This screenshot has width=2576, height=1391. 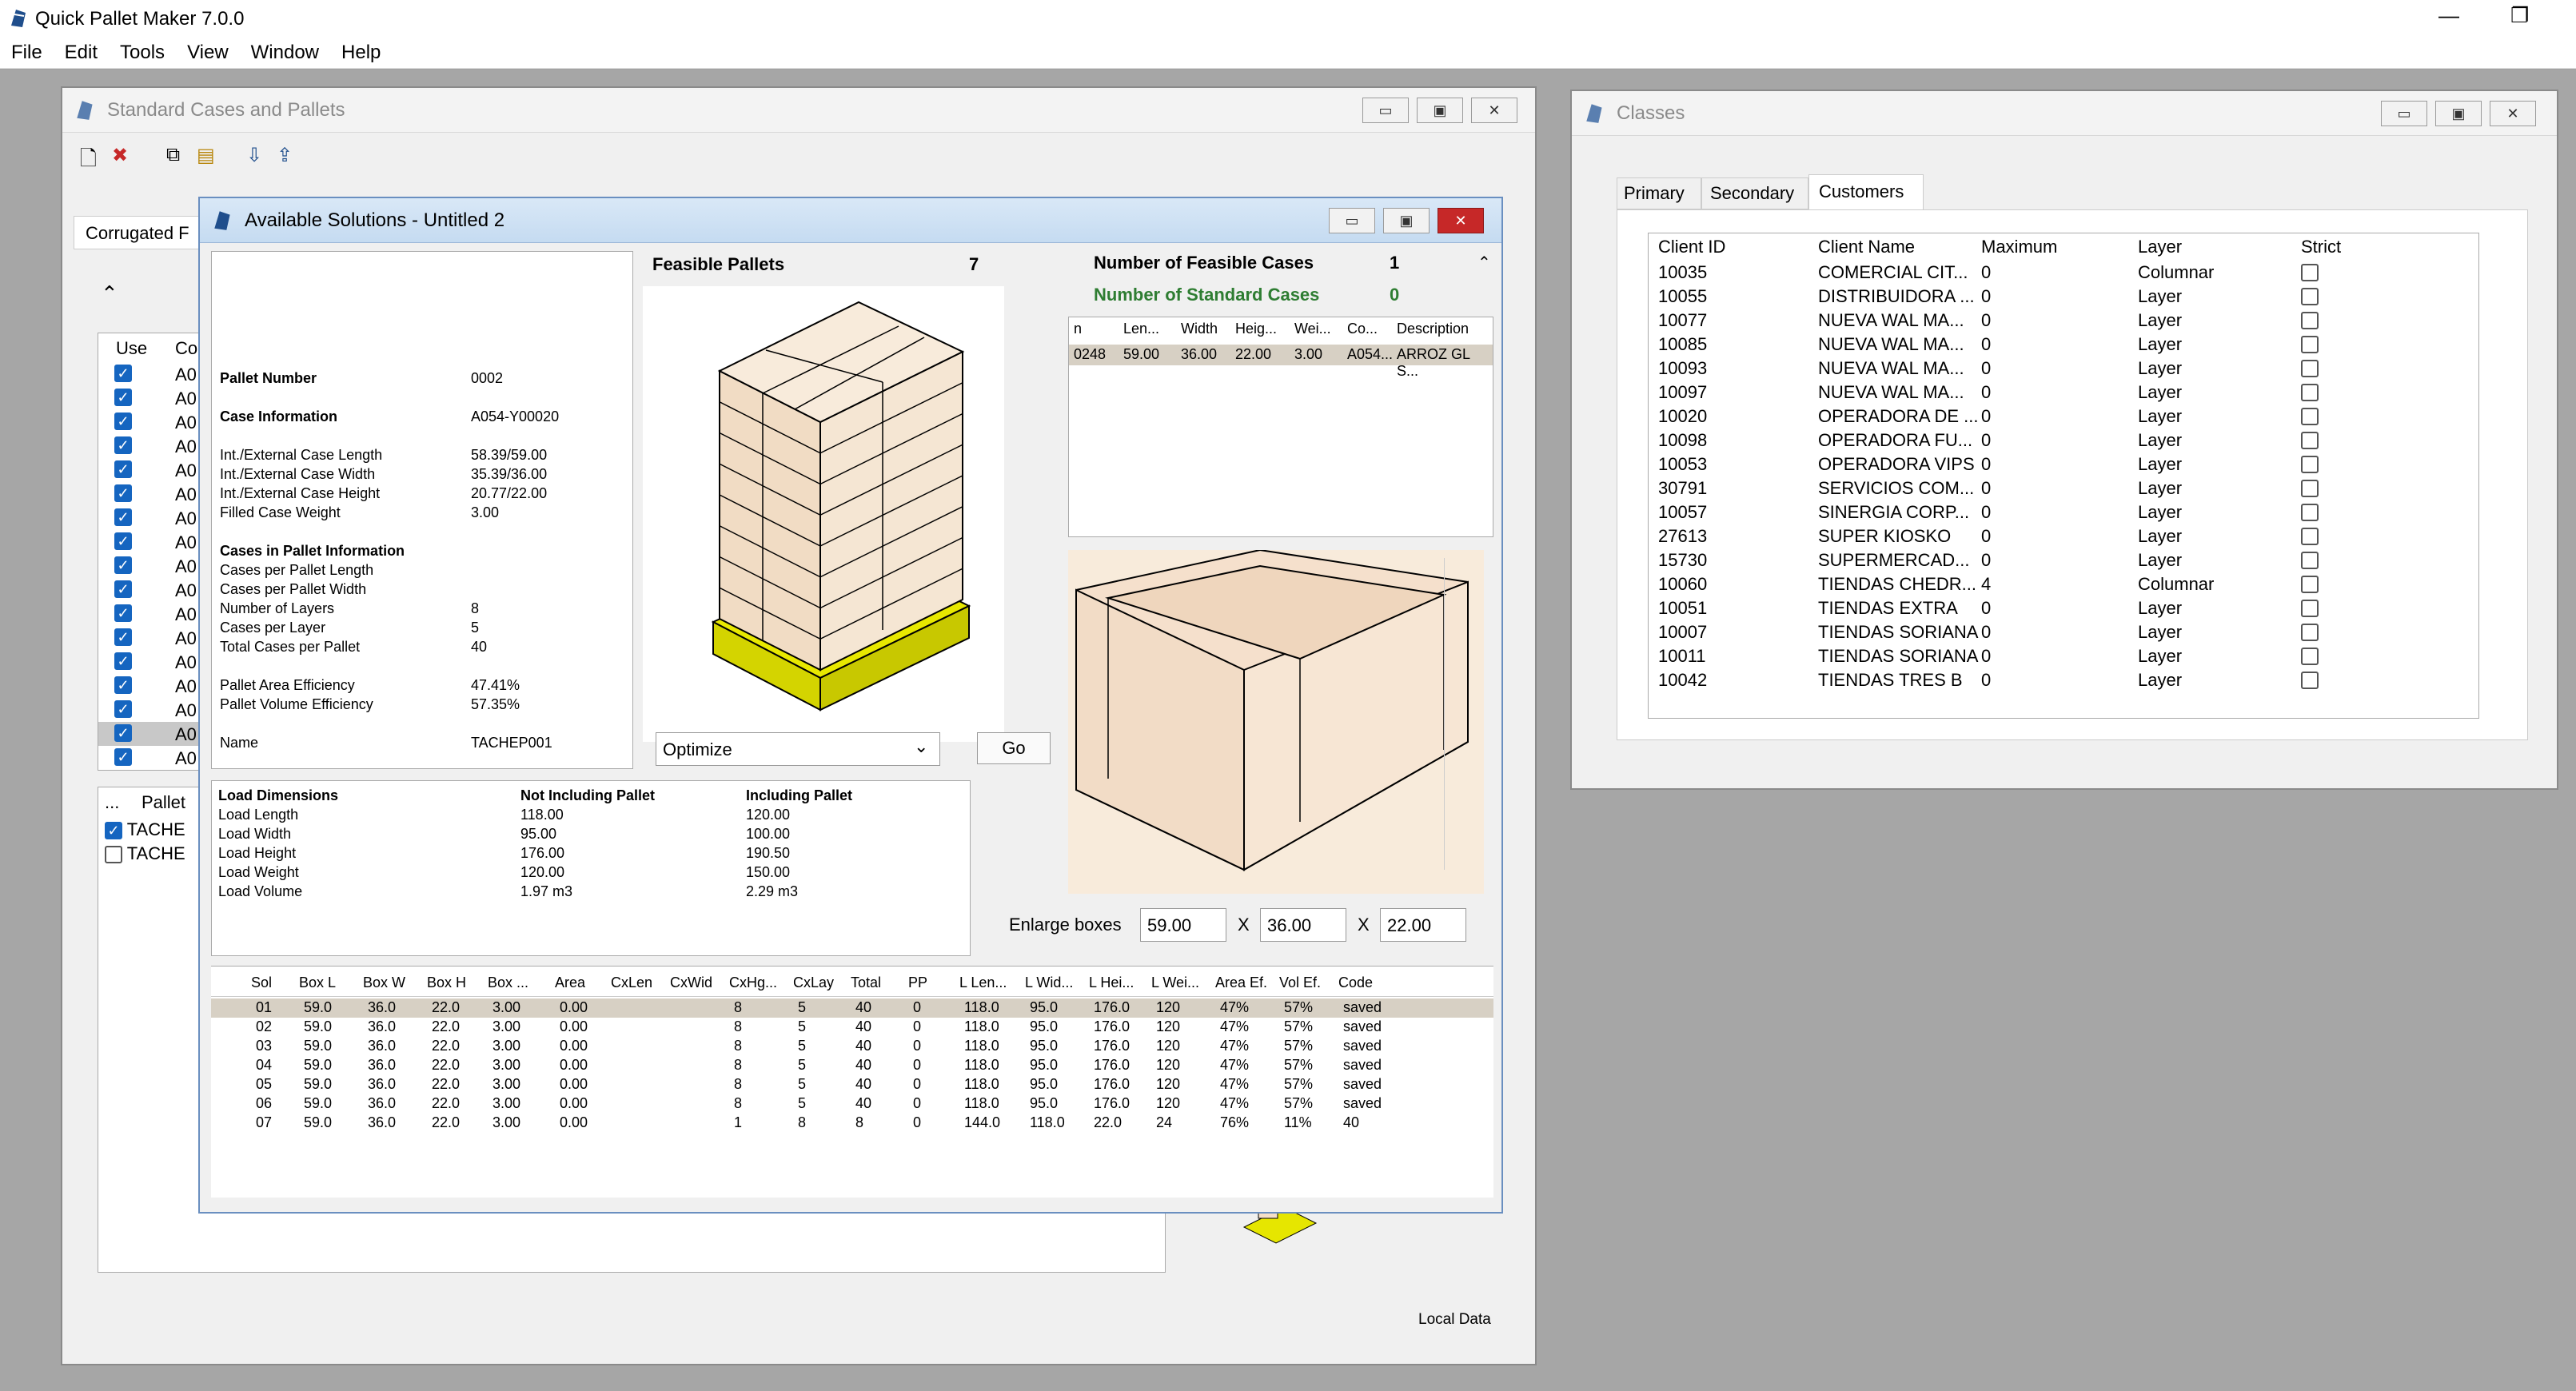 What do you see at coordinates (2064, 632) in the screenshot?
I see `table-row: 10007 TIENDAS SORIANA 0 Layer` at bounding box center [2064, 632].